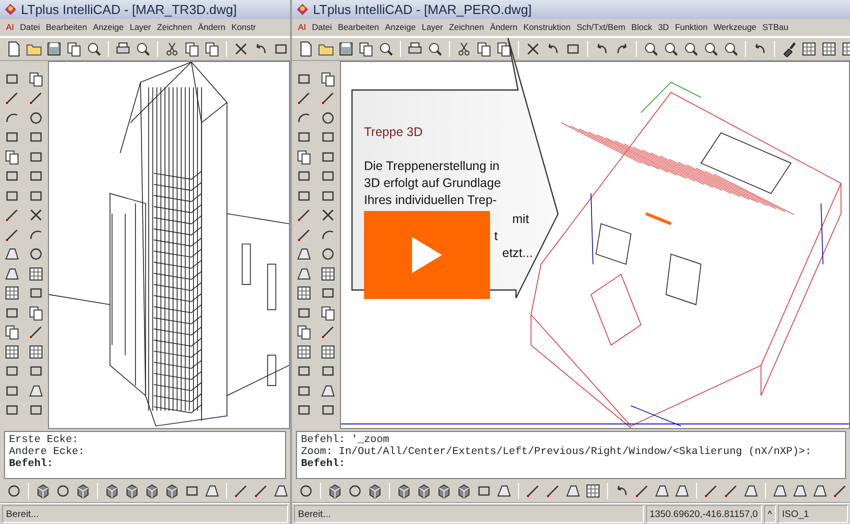 The width and height of the screenshot is (850, 524). I want to click on brush-icon, so click(789, 49).